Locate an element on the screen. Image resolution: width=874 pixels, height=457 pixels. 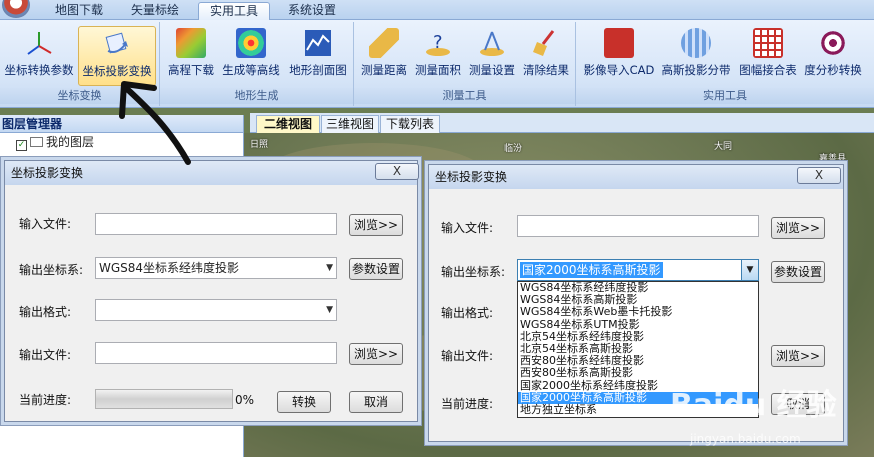
profile-chart-icon is located at coordinates (318, 43).